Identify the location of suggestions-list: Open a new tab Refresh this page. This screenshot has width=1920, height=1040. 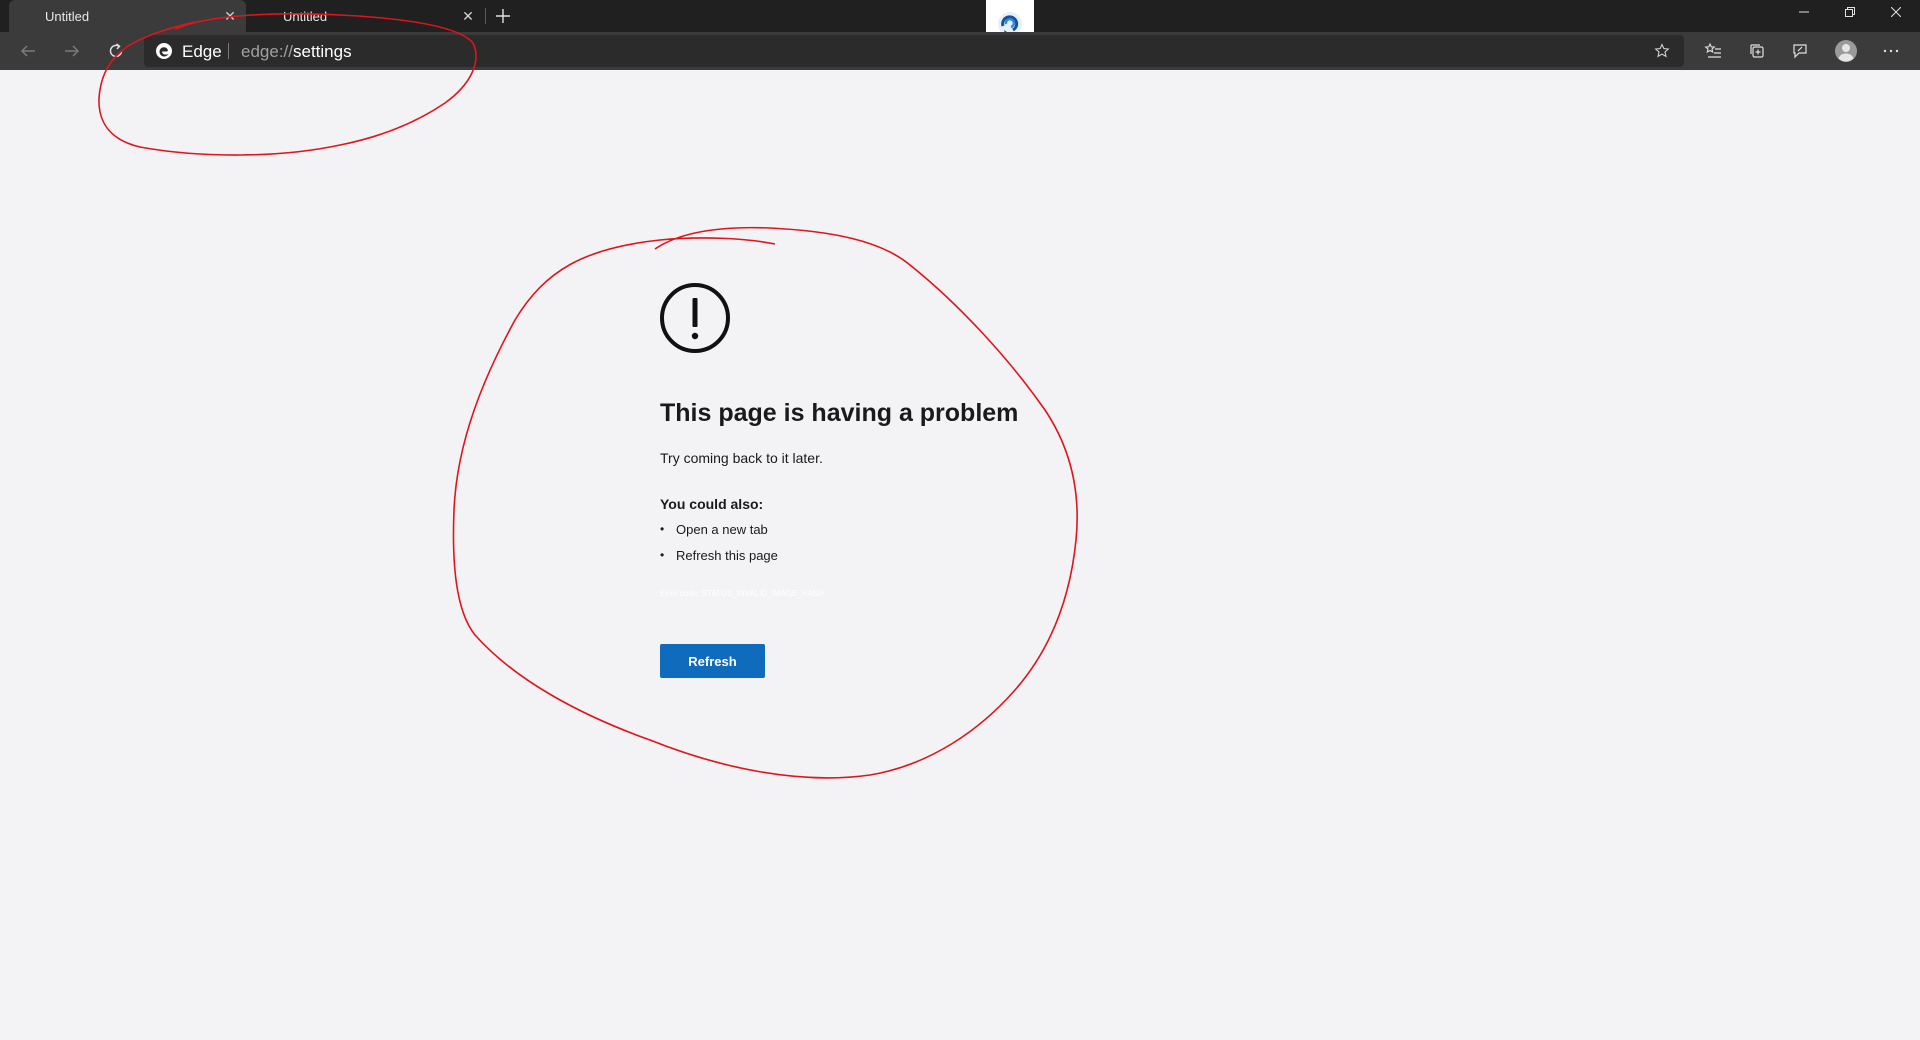
(719, 548).